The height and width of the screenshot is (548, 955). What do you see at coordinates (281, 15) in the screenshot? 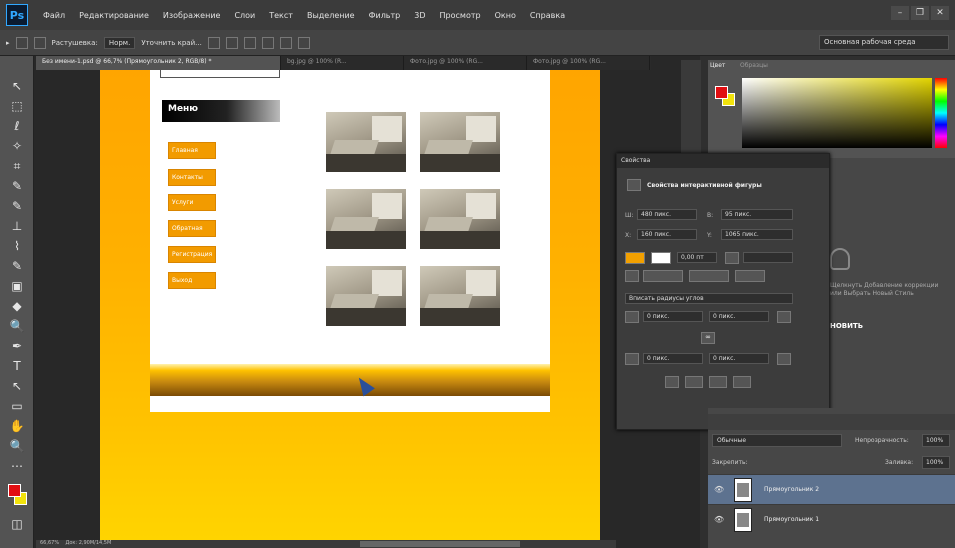
I see `menu-text: Текст` at bounding box center [281, 15].